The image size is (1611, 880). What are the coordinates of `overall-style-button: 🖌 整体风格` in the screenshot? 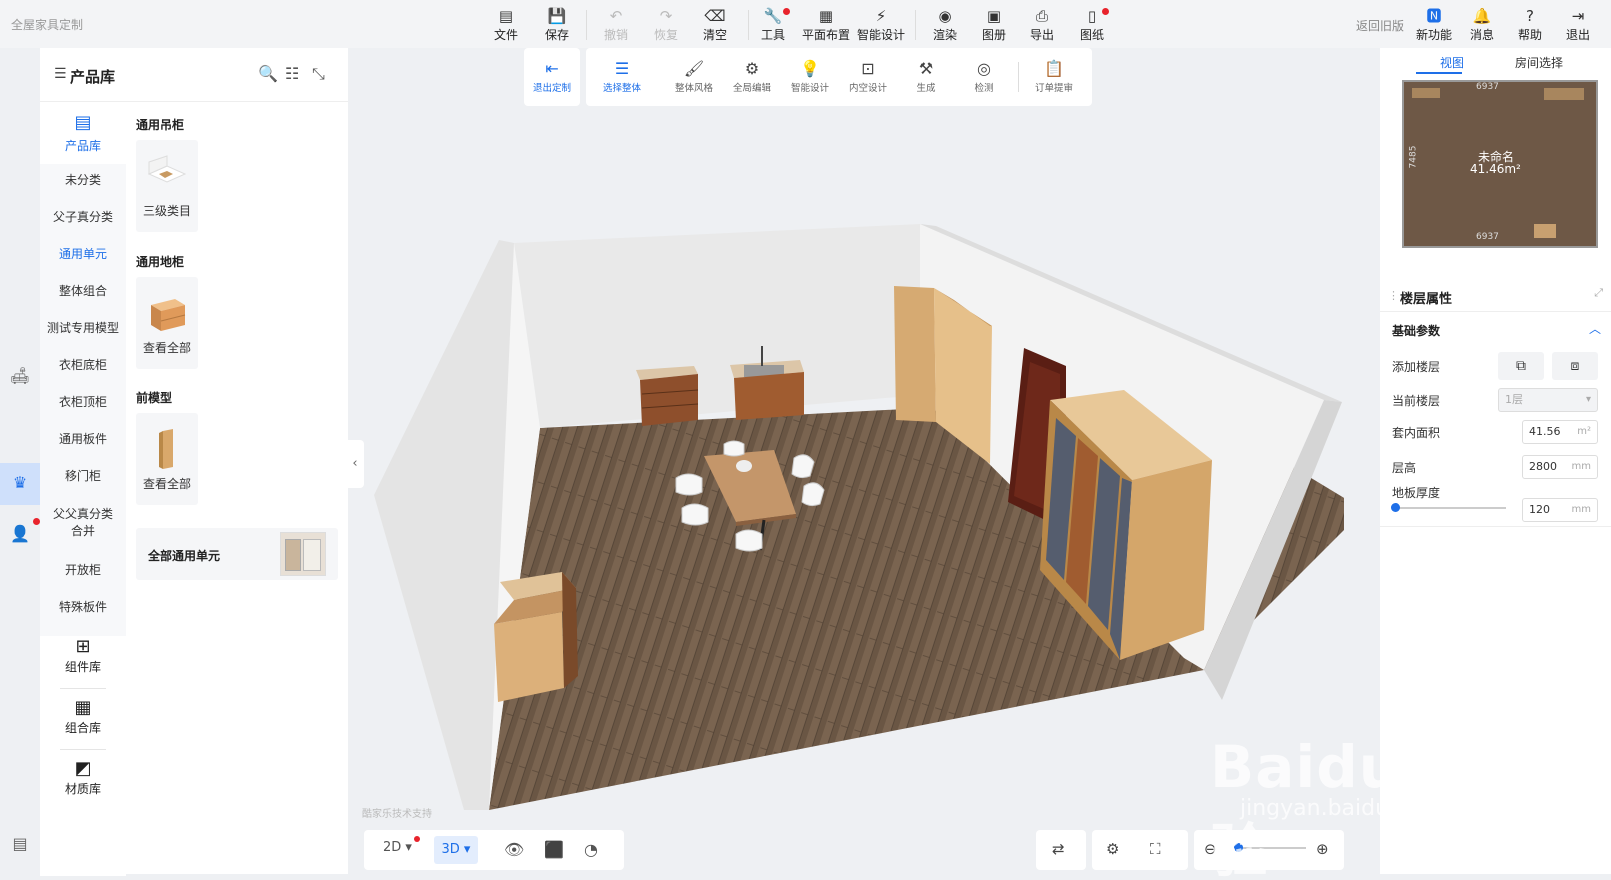 It's located at (694, 76).